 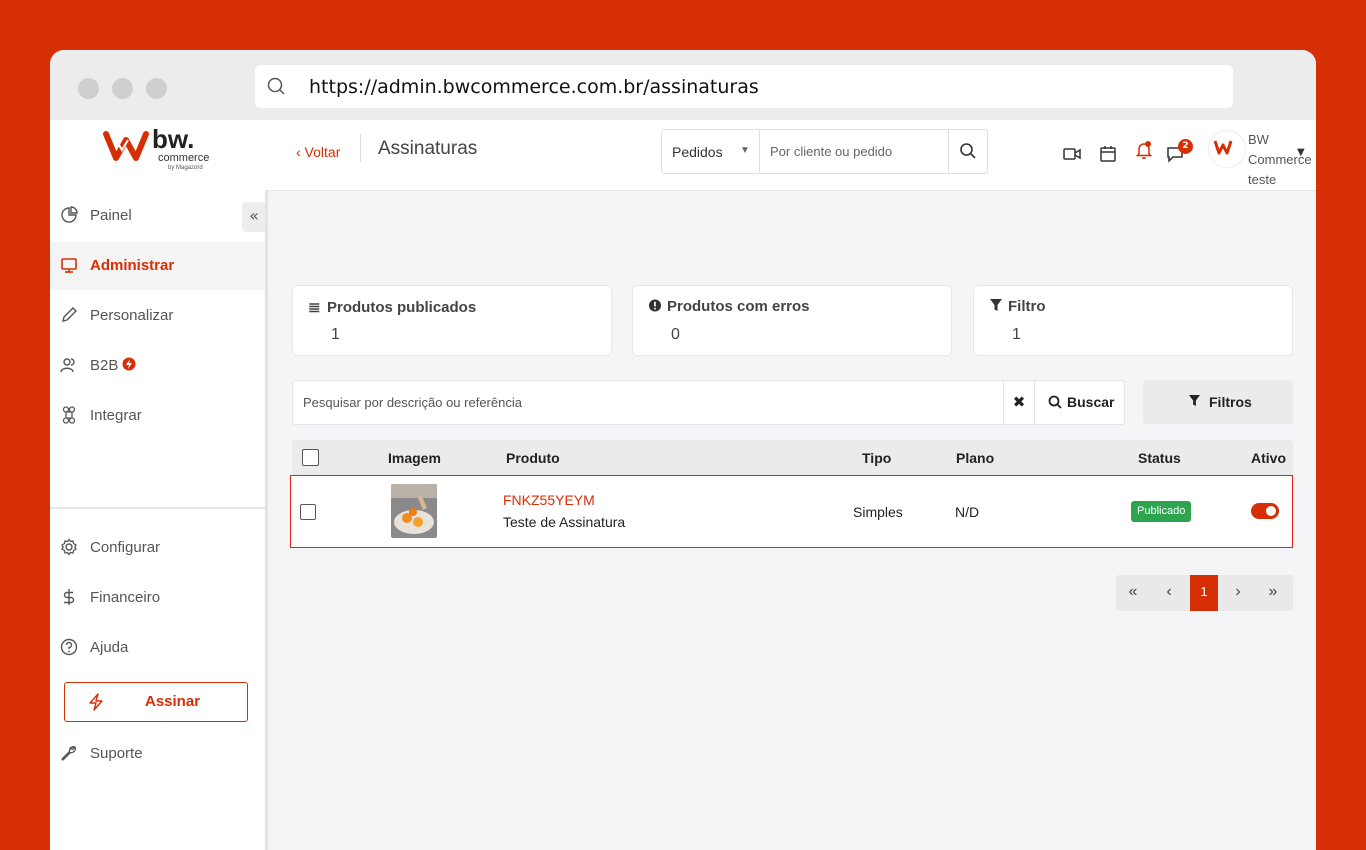 I want to click on assinar-label: Assinar, so click(x=173, y=701).